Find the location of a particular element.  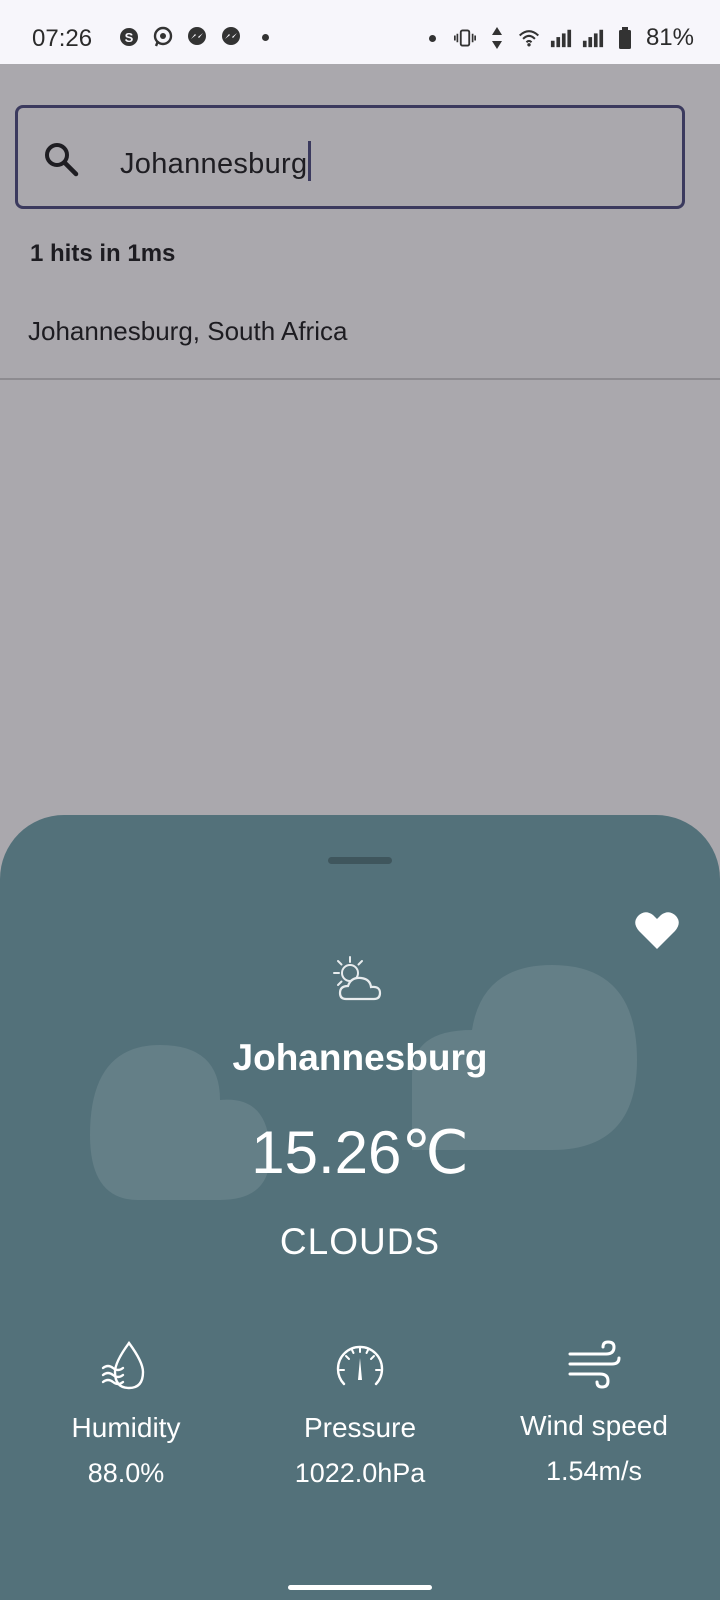

wind-metric: Wind speed 1.54m/s is located at coordinates (594, 1413).